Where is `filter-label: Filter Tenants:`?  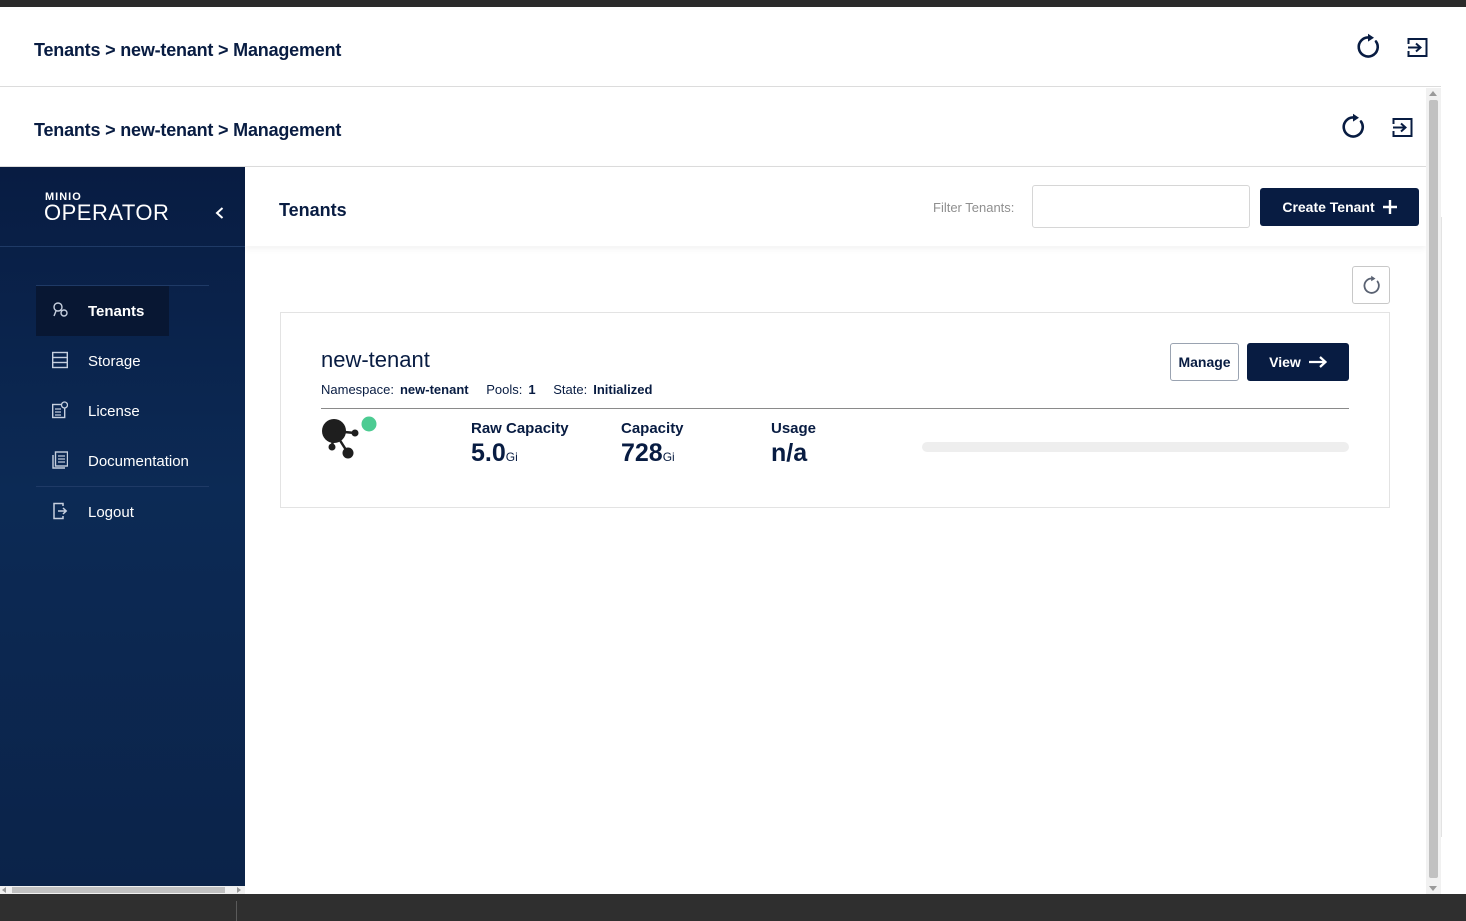 filter-label: Filter Tenants: is located at coordinates (974, 207).